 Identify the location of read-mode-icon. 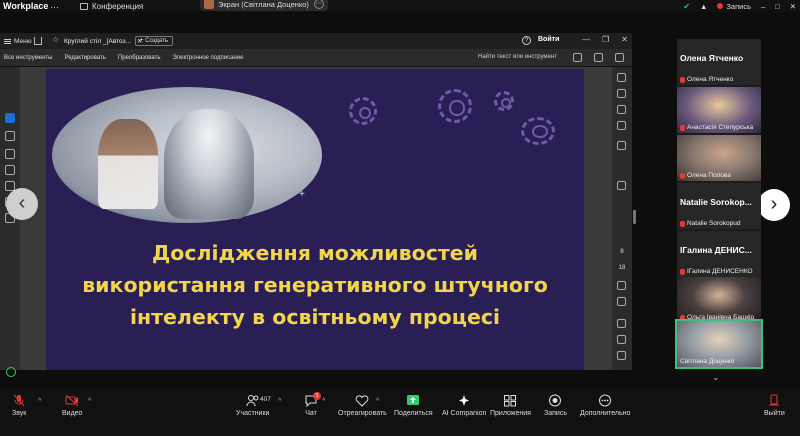
(621, 339).